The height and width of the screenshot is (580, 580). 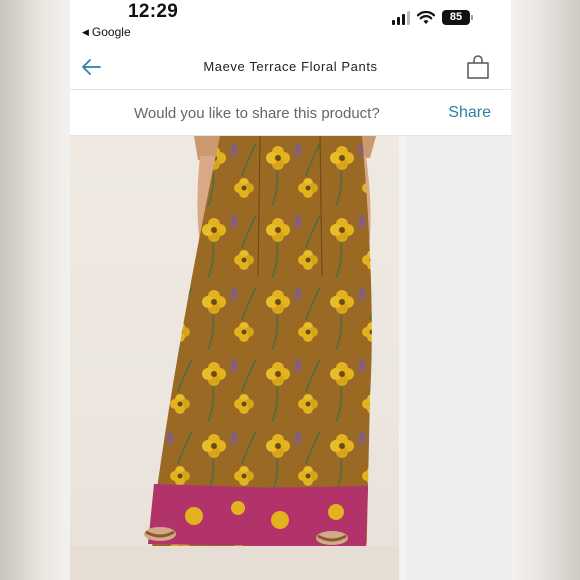 What do you see at coordinates (401, 17) in the screenshot?
I see `cellular-signal-icon` at bounding box center [401, 17].